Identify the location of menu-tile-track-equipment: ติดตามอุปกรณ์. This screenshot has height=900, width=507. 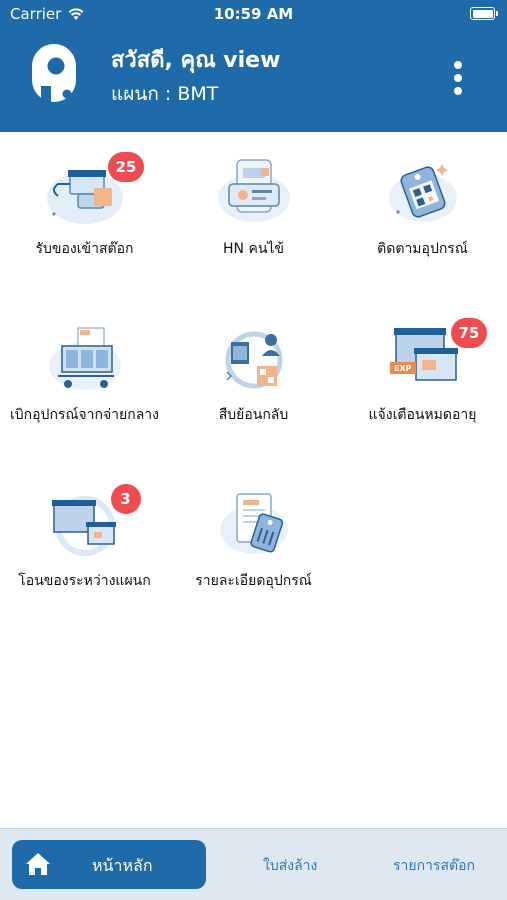
(422, 207).